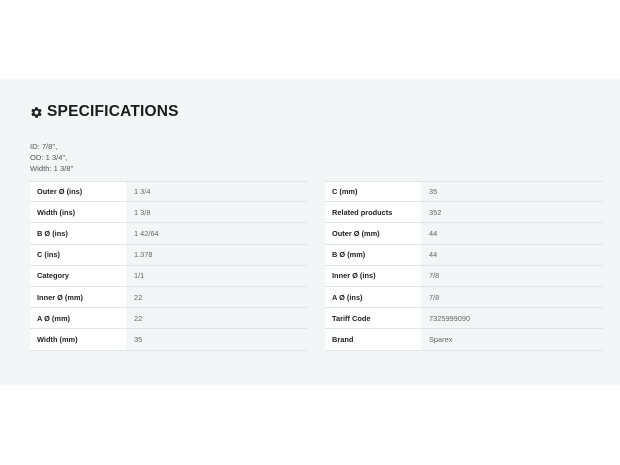 The image size is (620, 465). Describe the element at coordinates (146, 233) in the screenshot. I see `spec-value: 1 42/64` at that location.